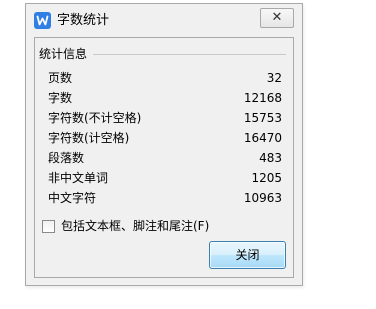  What do you see at coordinates (83, 20) in the screenshot?
I see `dialog-title: 字数统计` at bounding box center [83, 20].